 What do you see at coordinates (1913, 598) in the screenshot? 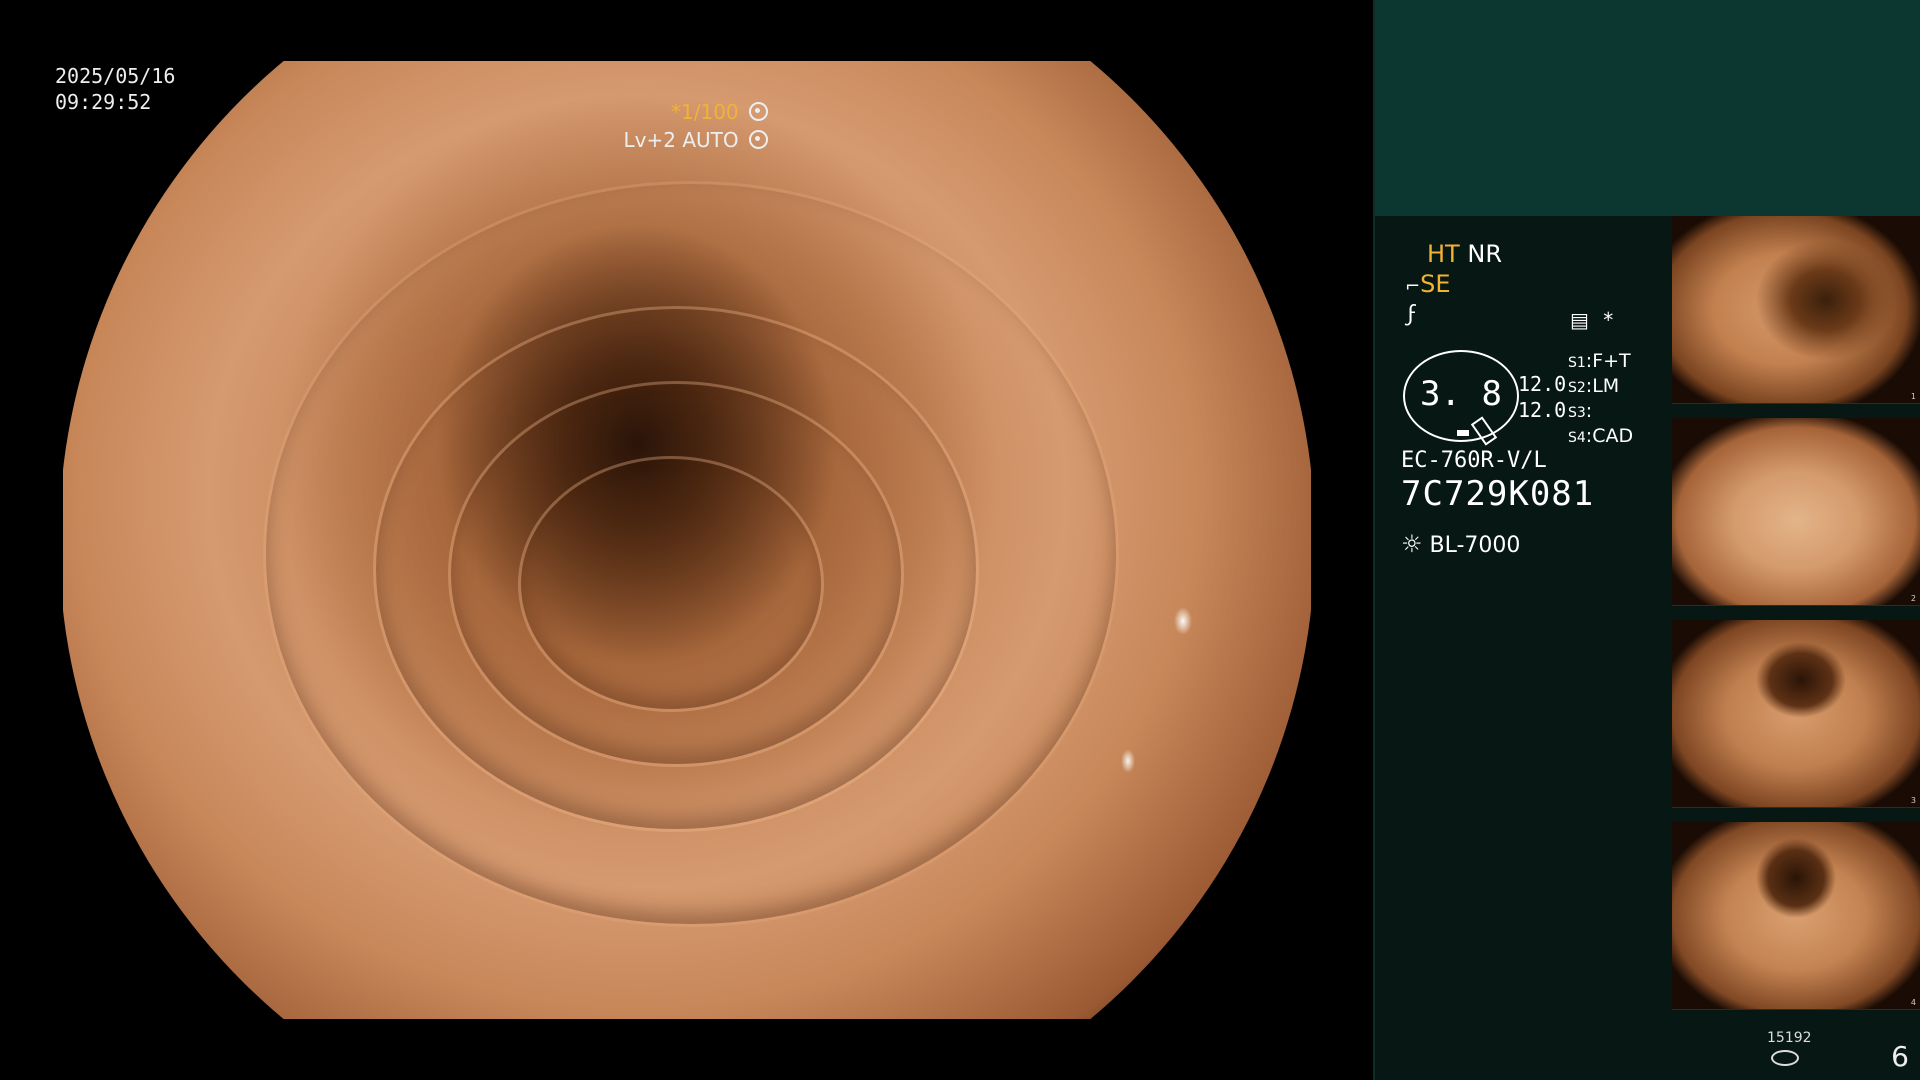
I see `thumbnail-index: 2` at bounding box center [1913, 598].